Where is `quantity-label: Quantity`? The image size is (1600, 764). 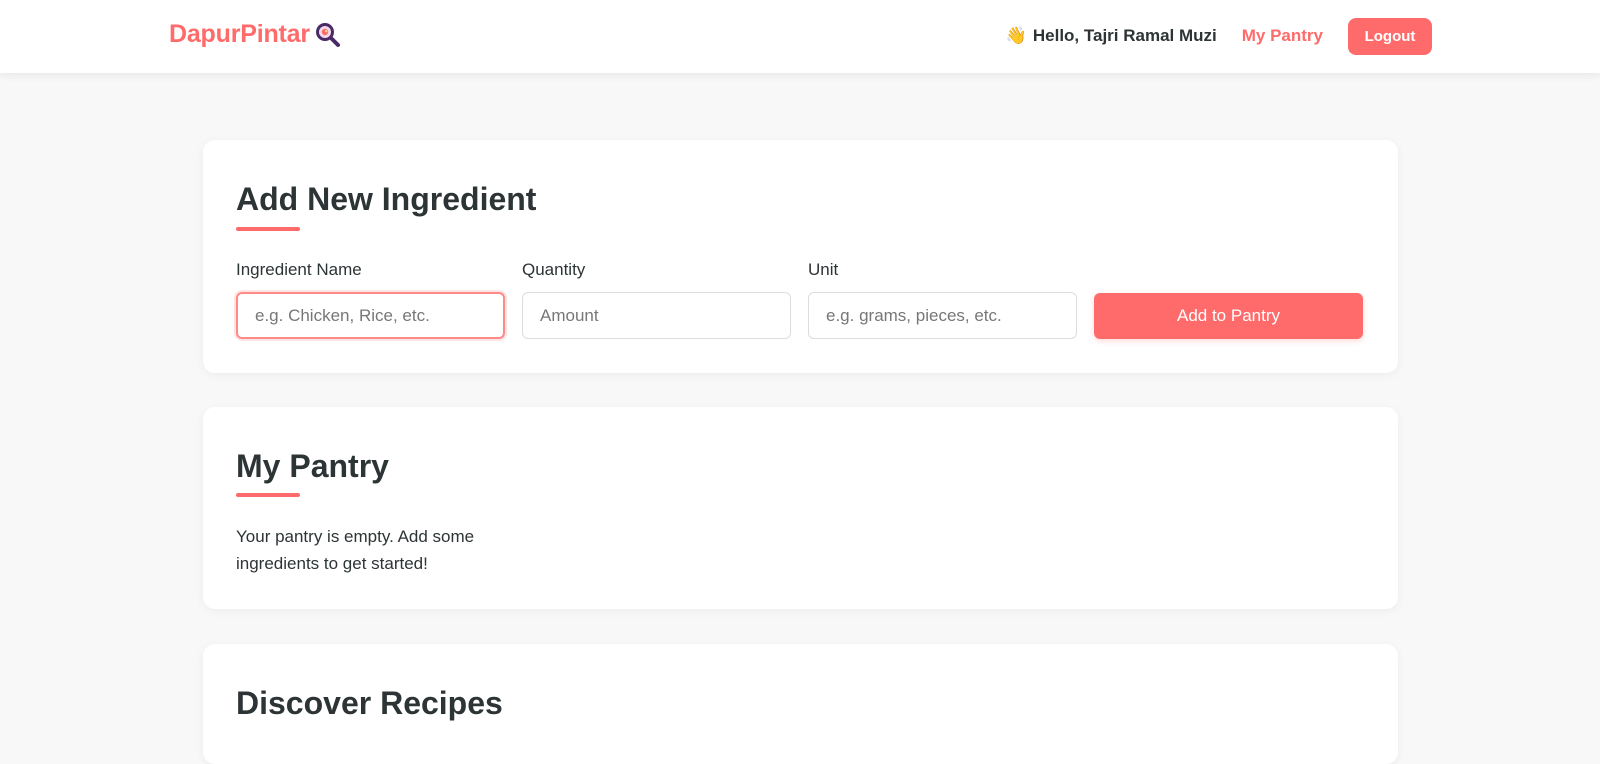
quantity-label: Quantity is located at coordinates (554, 269).